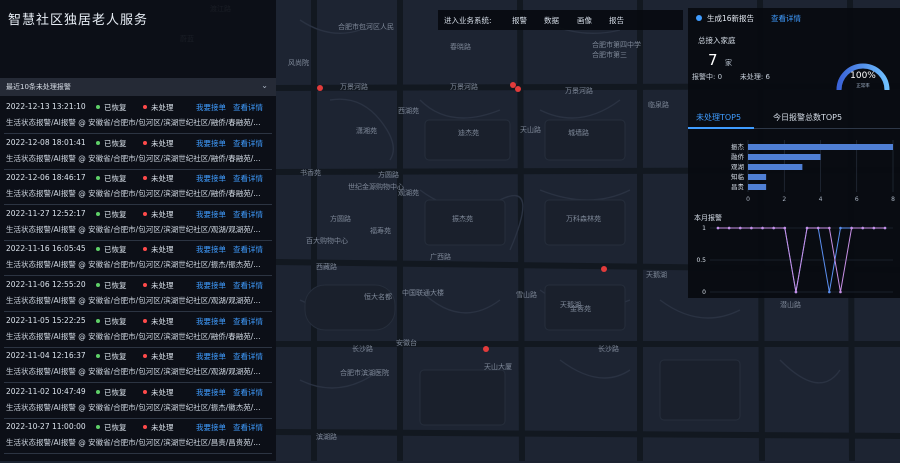 This screenshot has height=463, width=900. I want to click on alarm-list-header: 最近10条未处理报警 ⌄, so click(138, 87).